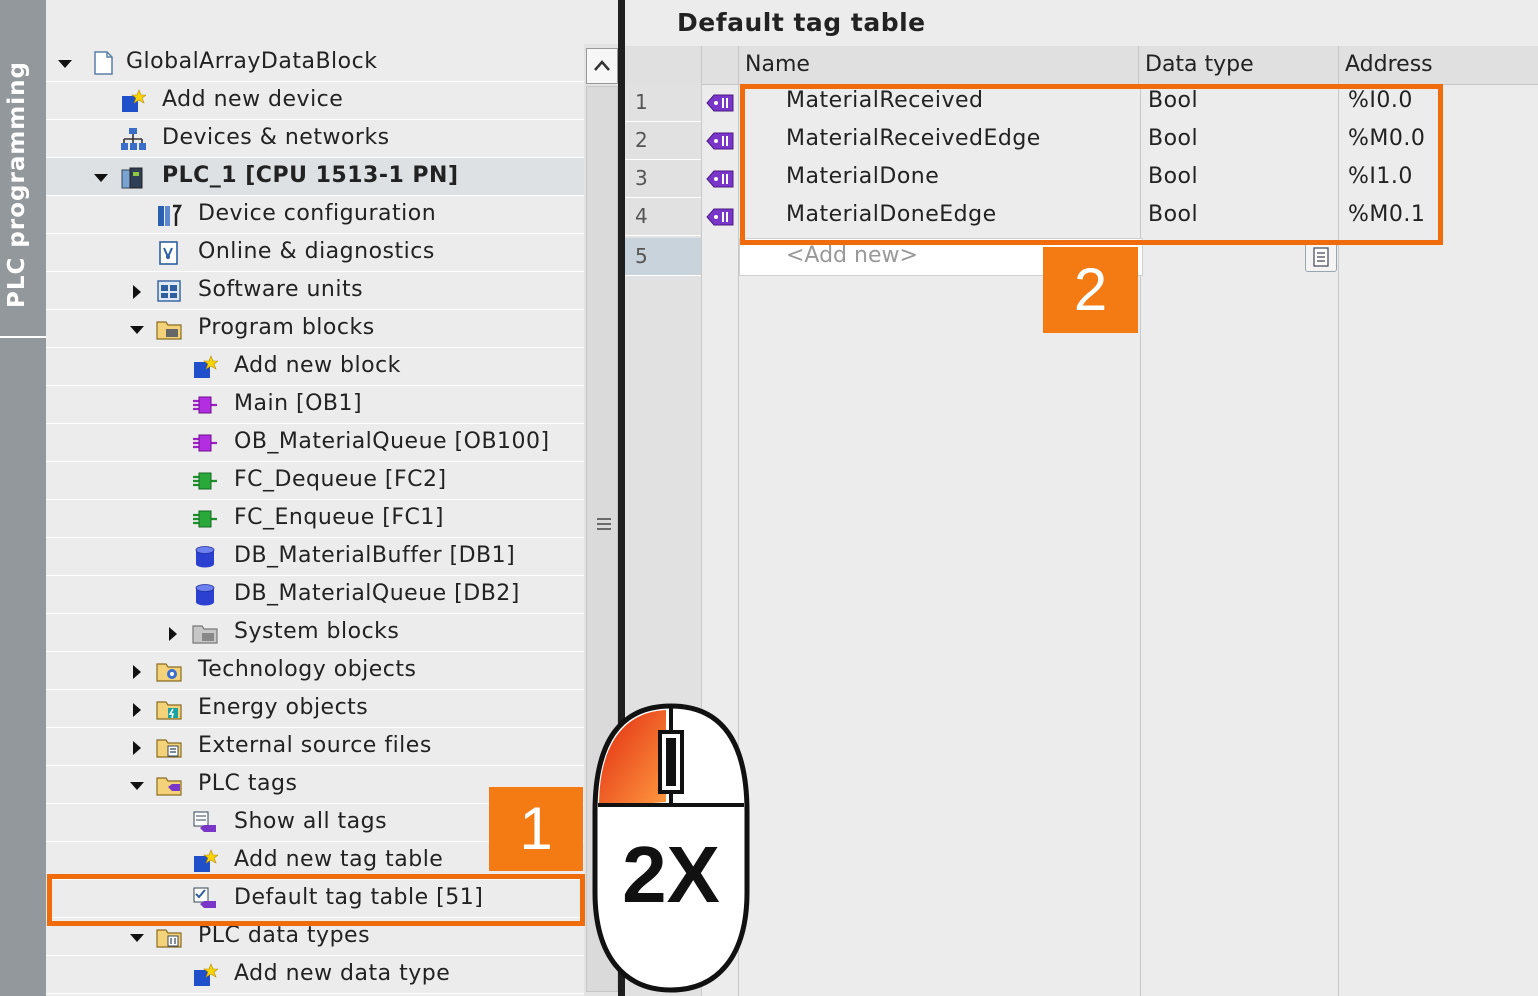 This screenshot has width=1538, height=996. Describe the element at coordinates (663, 179) in the screenshot. I see `row-number: 3` at that location.